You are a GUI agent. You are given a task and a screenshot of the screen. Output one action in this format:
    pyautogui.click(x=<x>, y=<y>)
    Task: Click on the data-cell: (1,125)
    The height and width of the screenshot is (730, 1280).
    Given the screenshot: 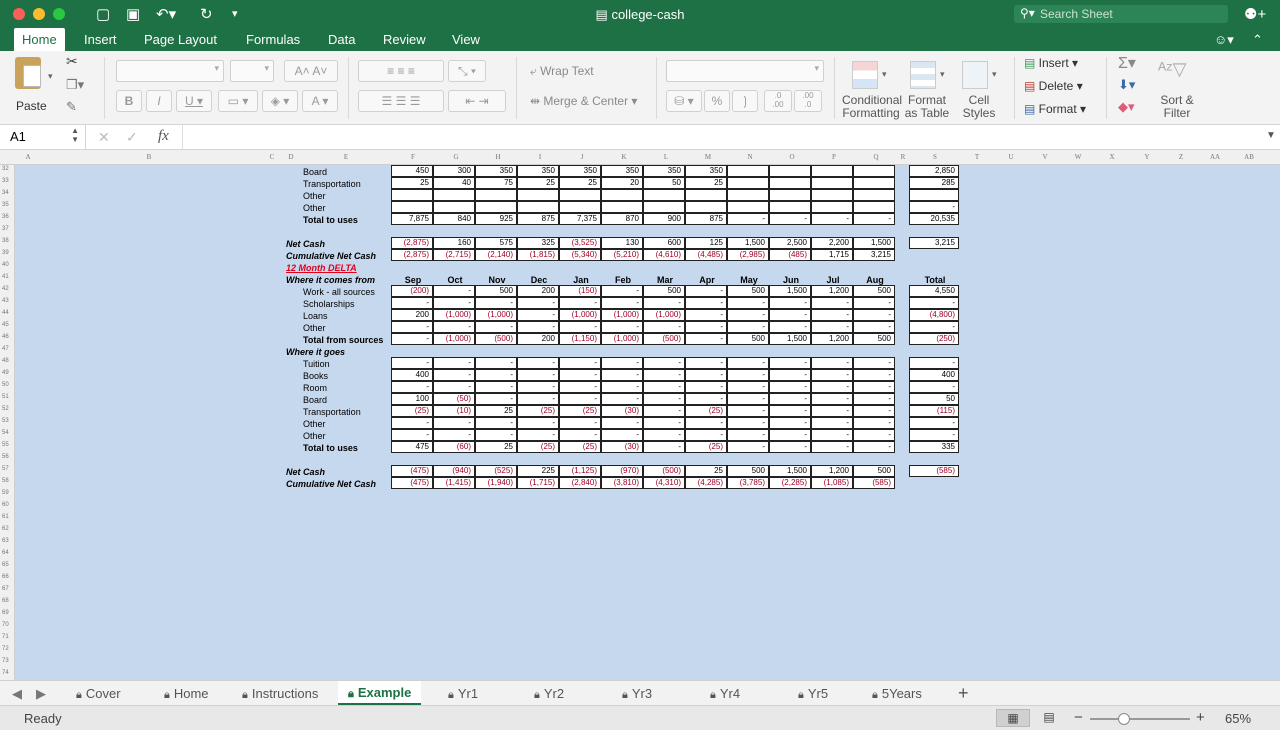 What is the action you would take?
    pyautogui.click(x=580, y=471)
    